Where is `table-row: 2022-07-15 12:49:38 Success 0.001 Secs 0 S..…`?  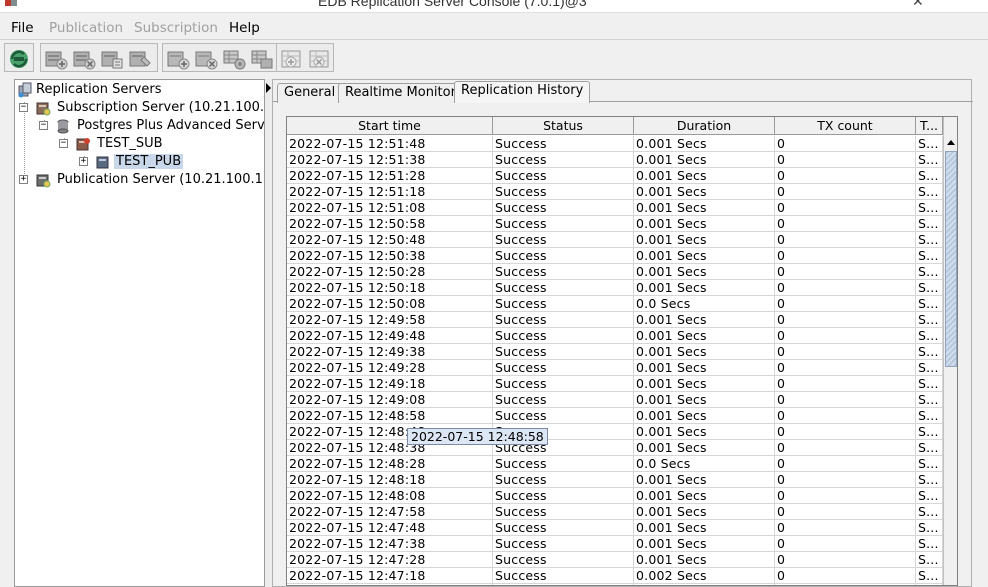
table-row: 2022-07-15 12:49:38 Success 0.001 Secs 0 S..… is located at coordinates (615, 352).